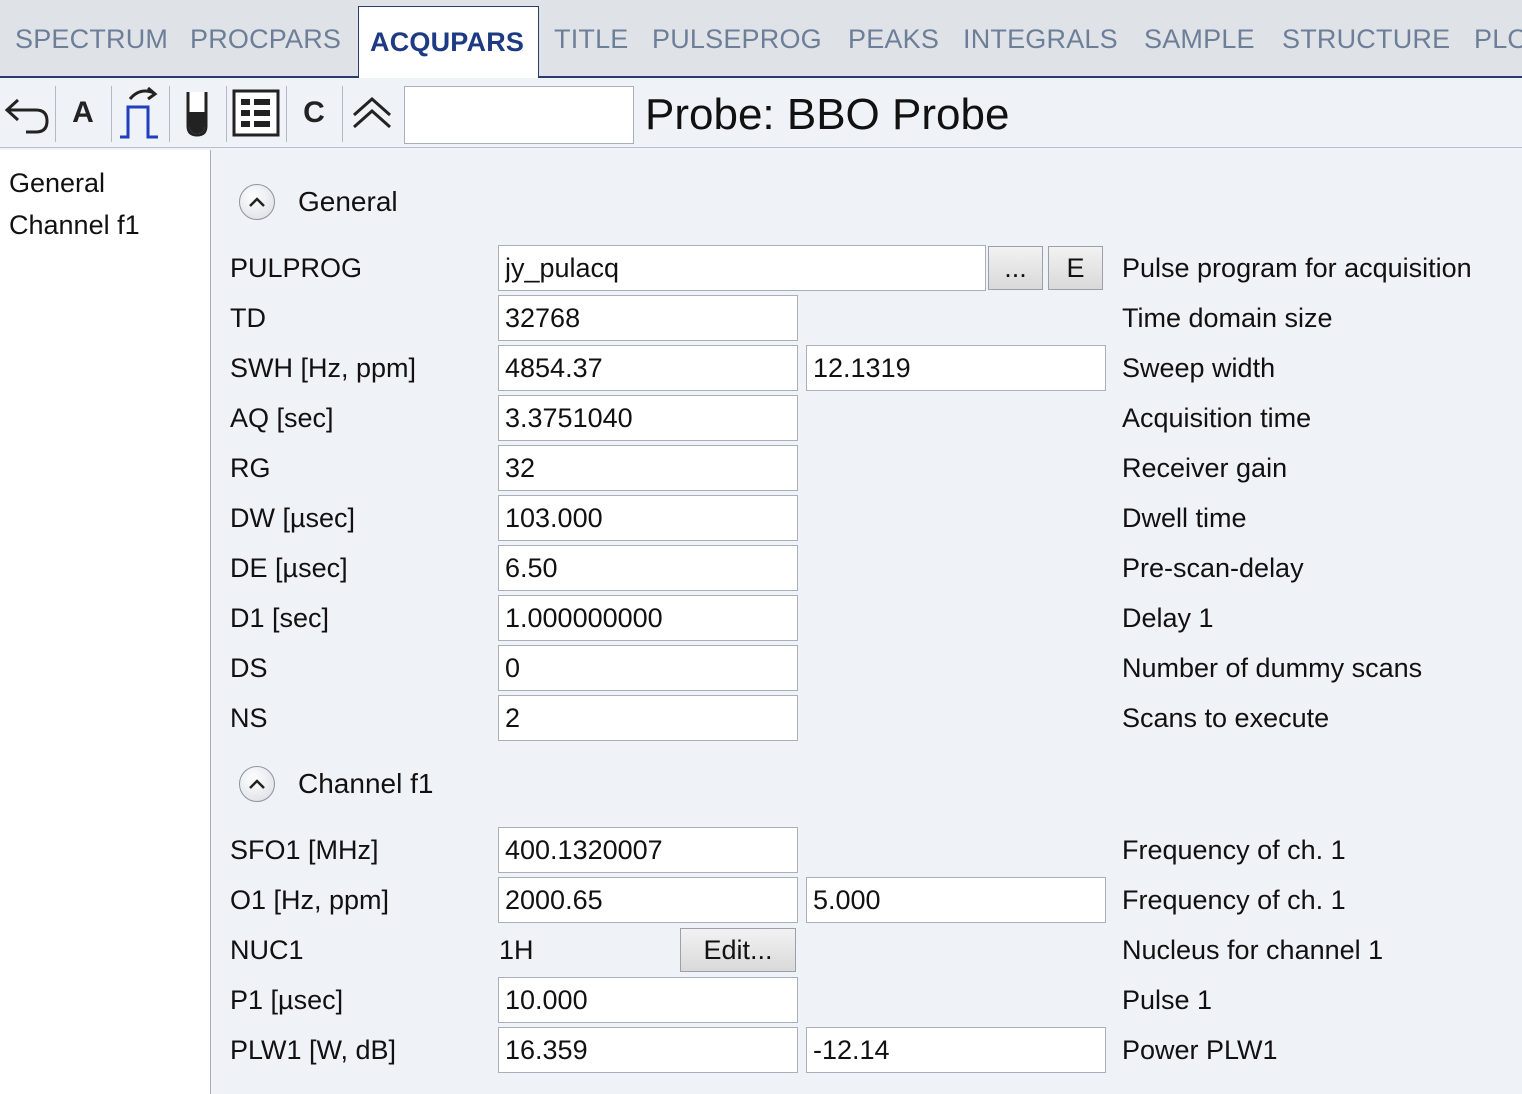  I want to click on tab-pulseprog: PULSEPROG, so click(737, 39).